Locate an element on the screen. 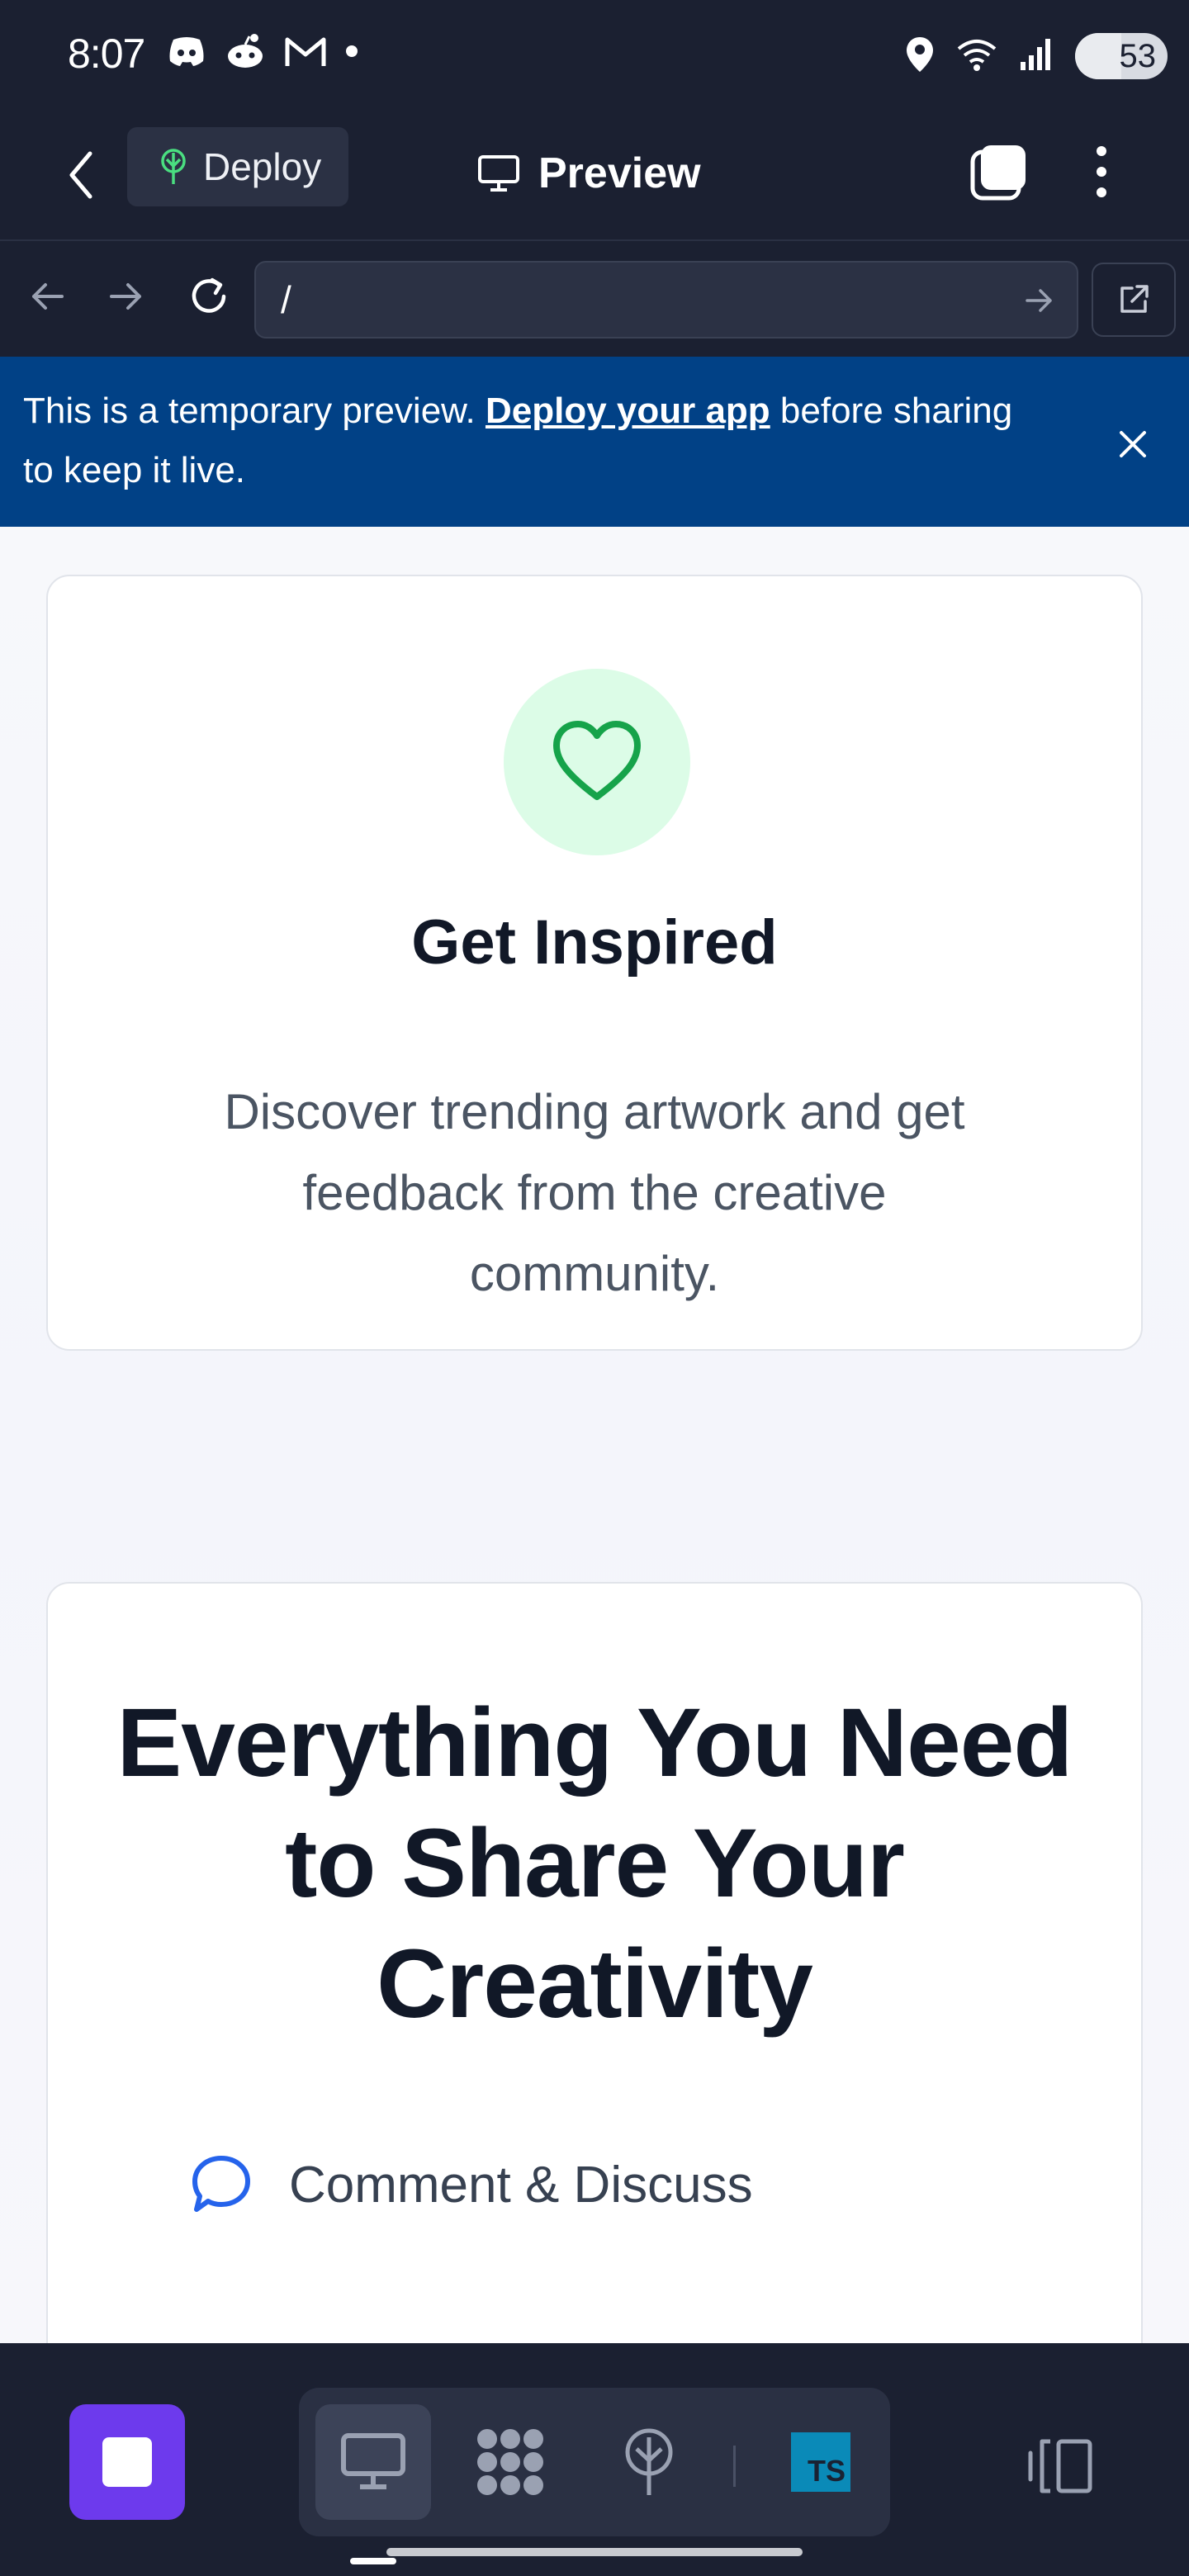  browser-back-button is located at coordinates (47, 296).